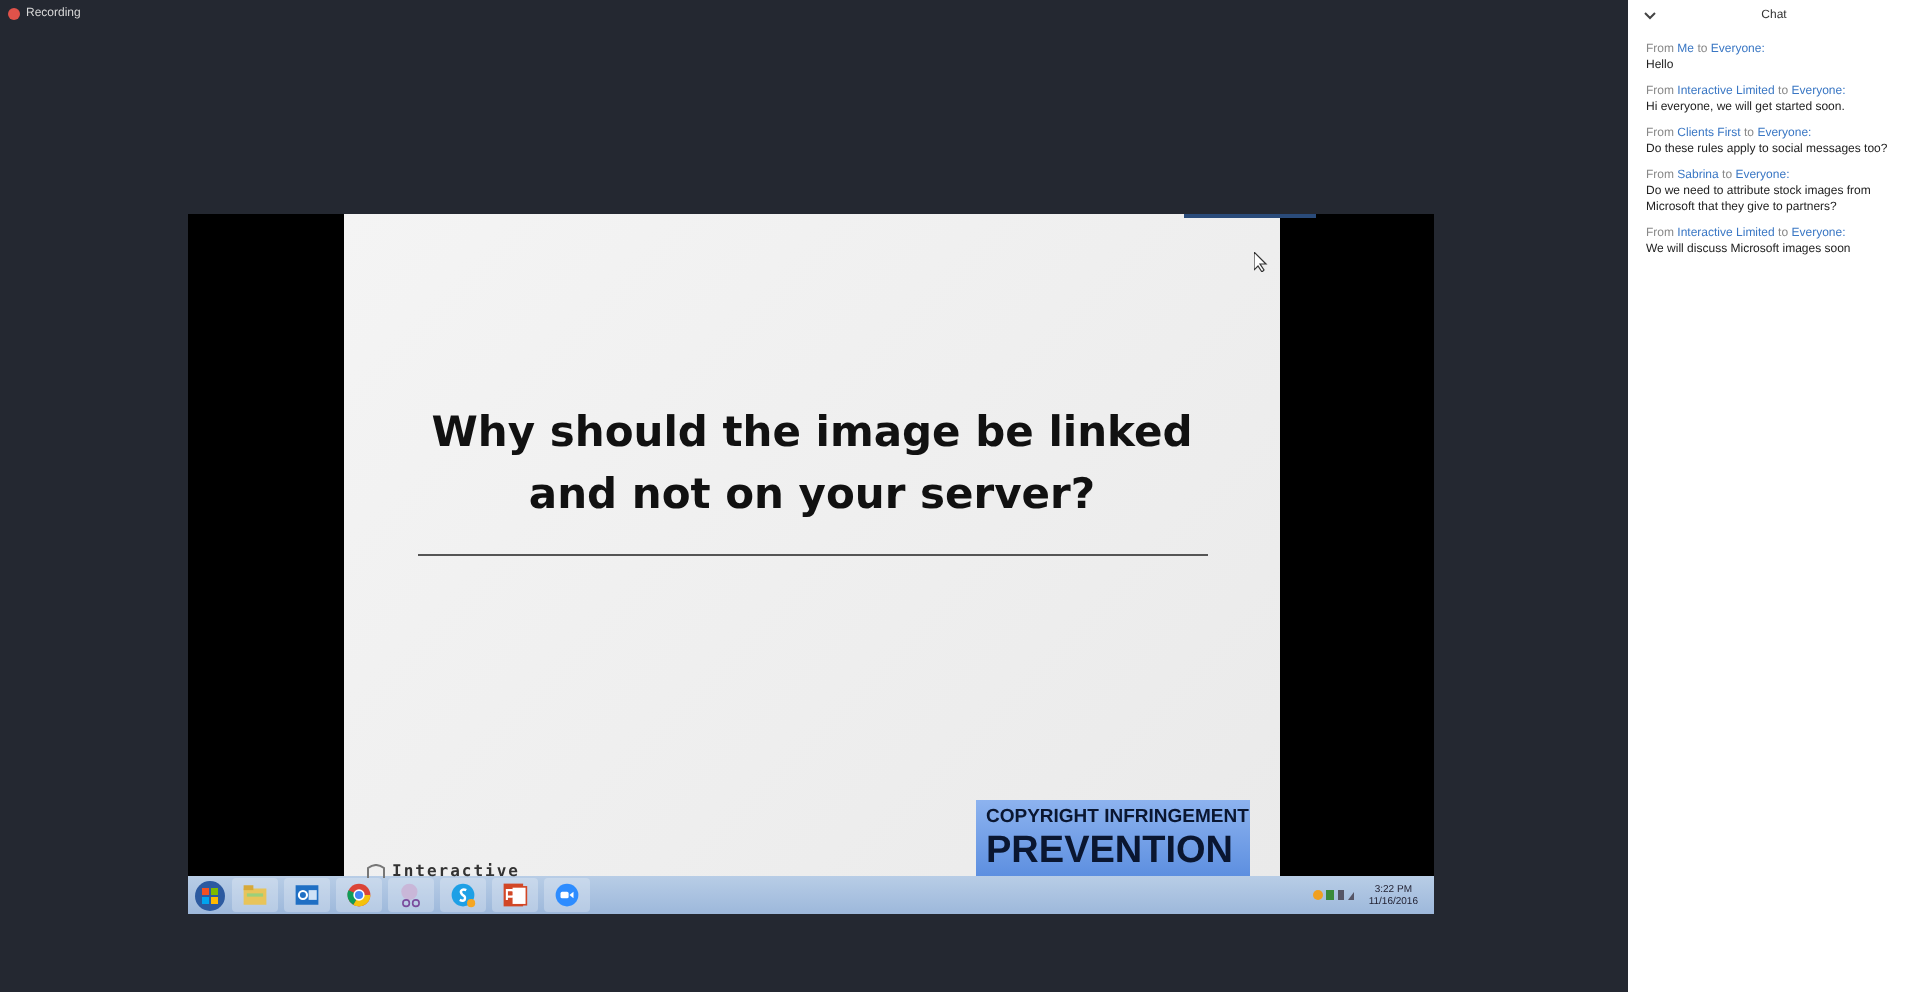 This screenshot has width=1920, height=992. What do you see at coordinates (812, 464) in the screenshot?
I see `slide-title: Why should the image be linked and not on your server?` at bounding box center [812, 464].